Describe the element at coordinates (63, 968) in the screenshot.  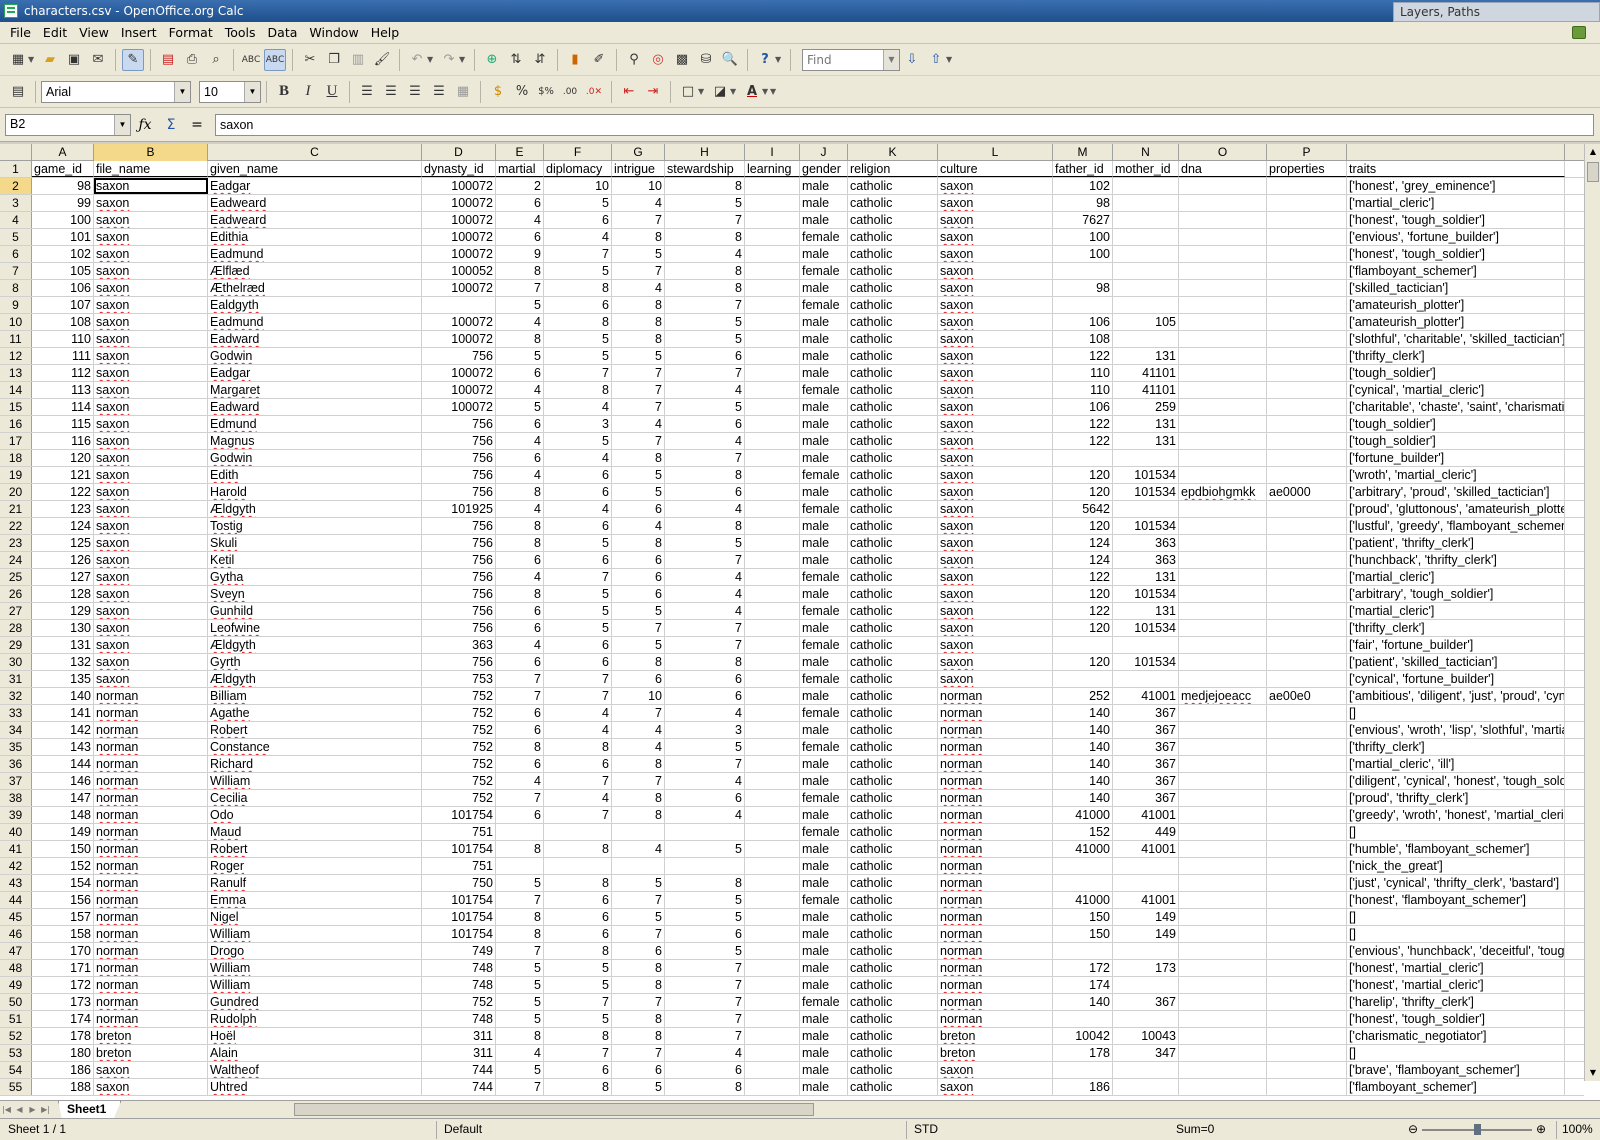
I see `cell: 171` at that location.